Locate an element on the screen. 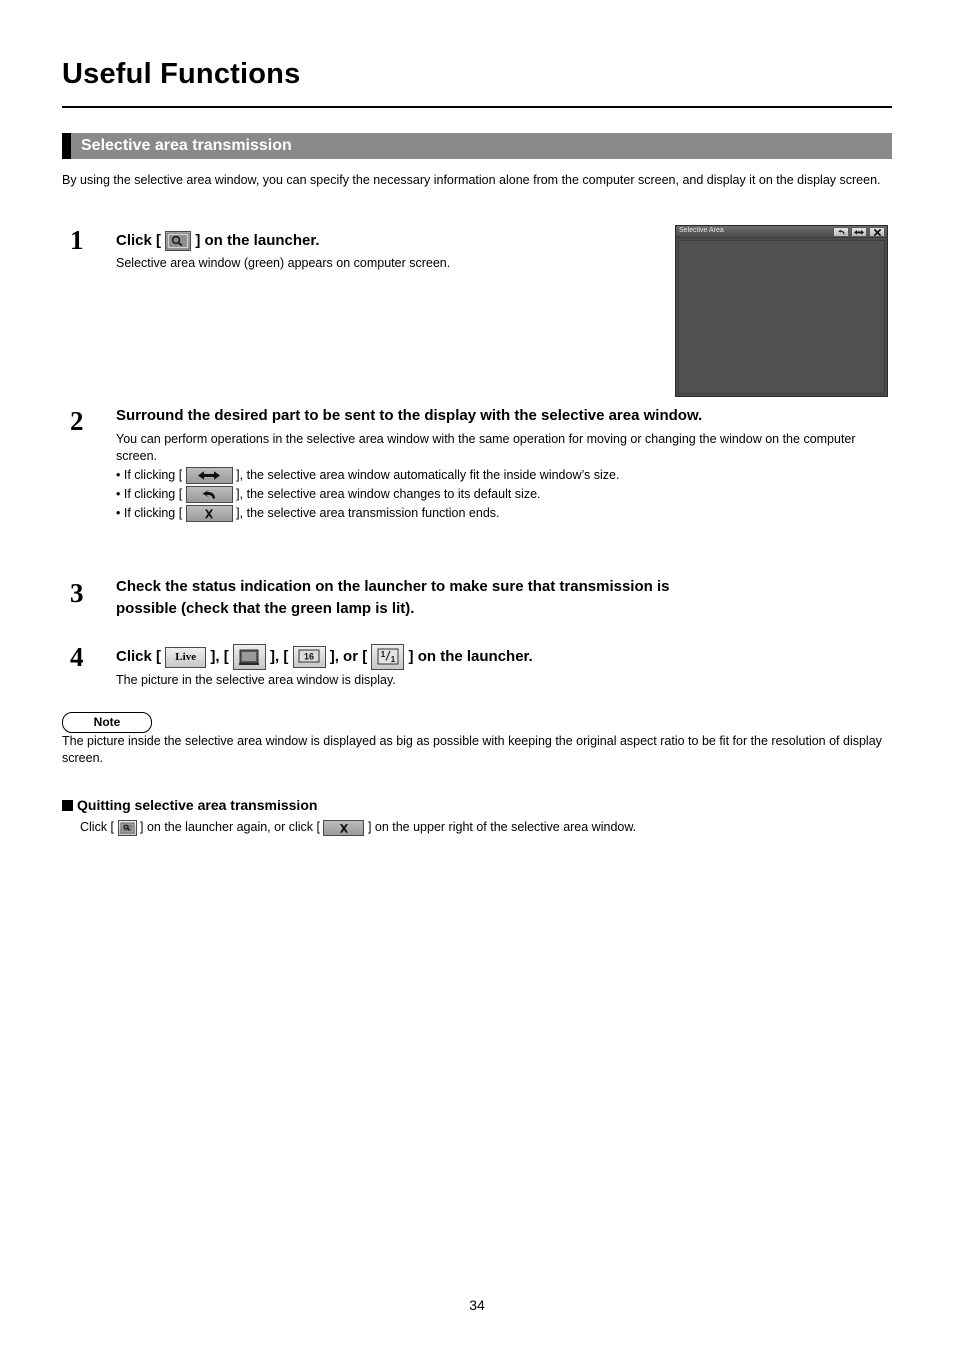 This screenshot has width=954, height=1352. selective-area-icon-small is located at coordinates (127, 827).